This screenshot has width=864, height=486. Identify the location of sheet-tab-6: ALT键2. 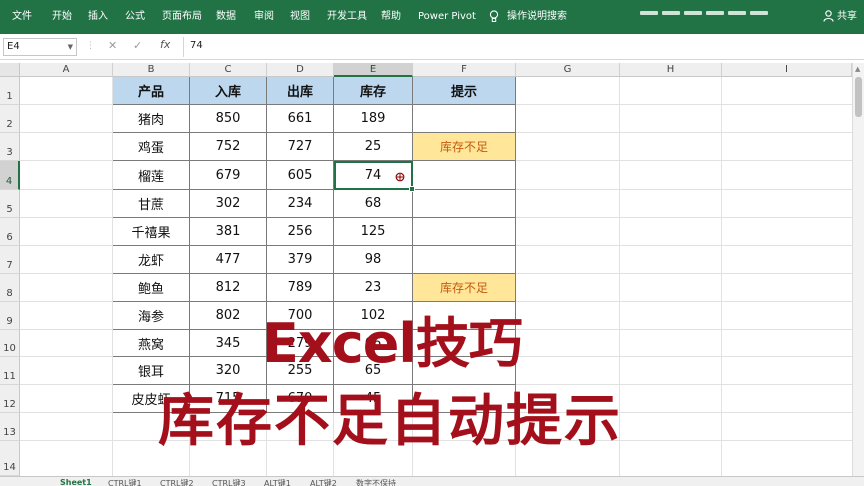
(323, 482).